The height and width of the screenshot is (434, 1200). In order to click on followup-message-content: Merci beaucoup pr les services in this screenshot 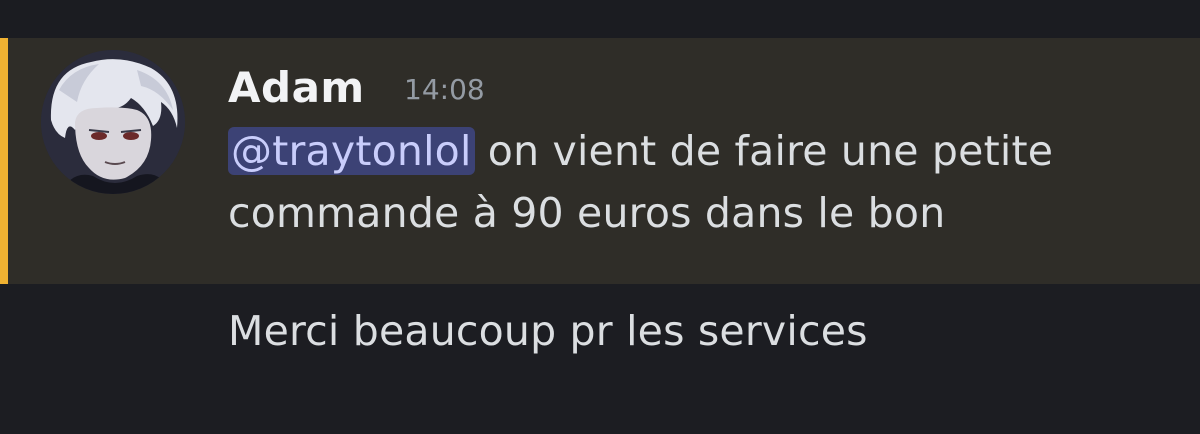, I will do `click(548, 331)`.